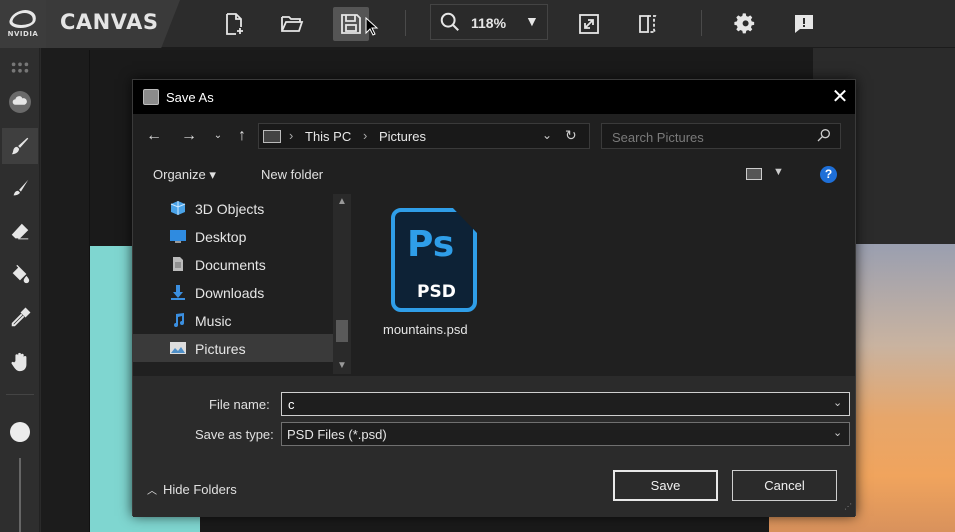 This screenshot has height=532, width=955. What do you see at coordinates (571, 135) in the screenshot?
I see `refresh-icon: ↻` at bounding box center [571, 135].